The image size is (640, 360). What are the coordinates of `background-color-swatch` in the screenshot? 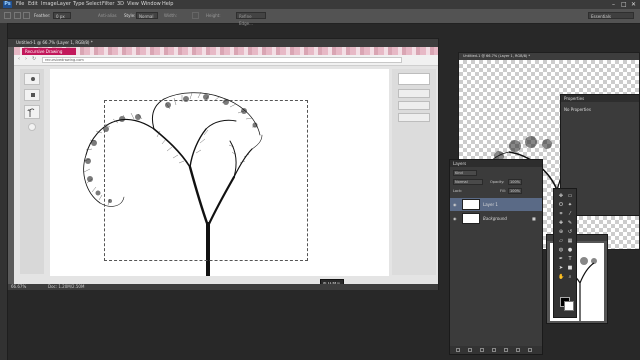 It's located at (569, 306).